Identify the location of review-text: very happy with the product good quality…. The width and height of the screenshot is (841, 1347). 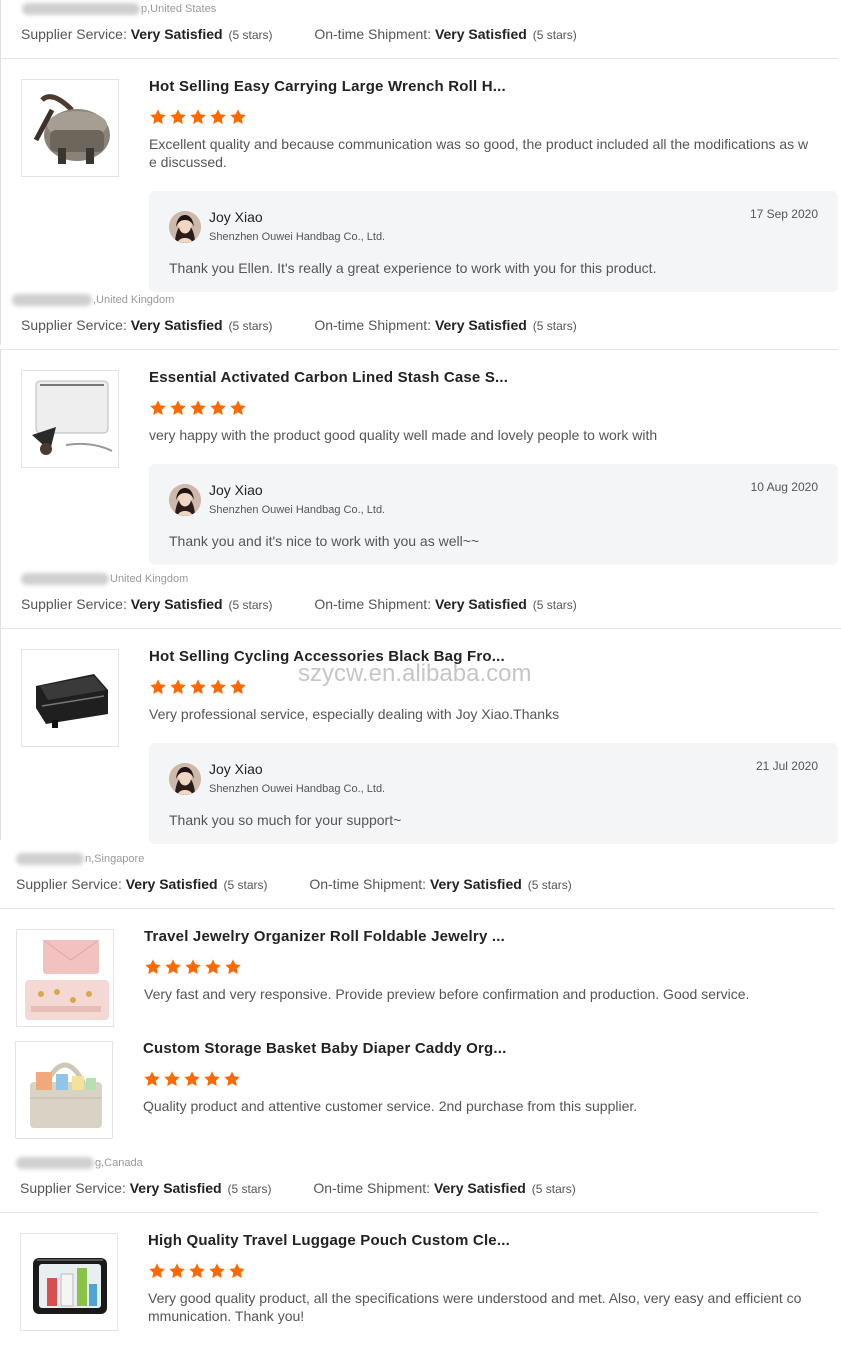
(403, 435).